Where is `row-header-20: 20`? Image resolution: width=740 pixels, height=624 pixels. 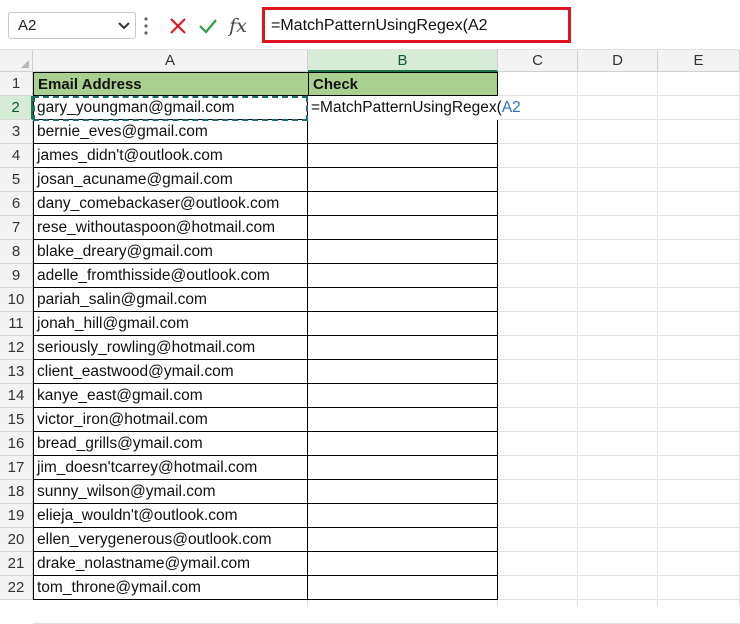 row-header-20: 20 is located at coordinates (16, 540).